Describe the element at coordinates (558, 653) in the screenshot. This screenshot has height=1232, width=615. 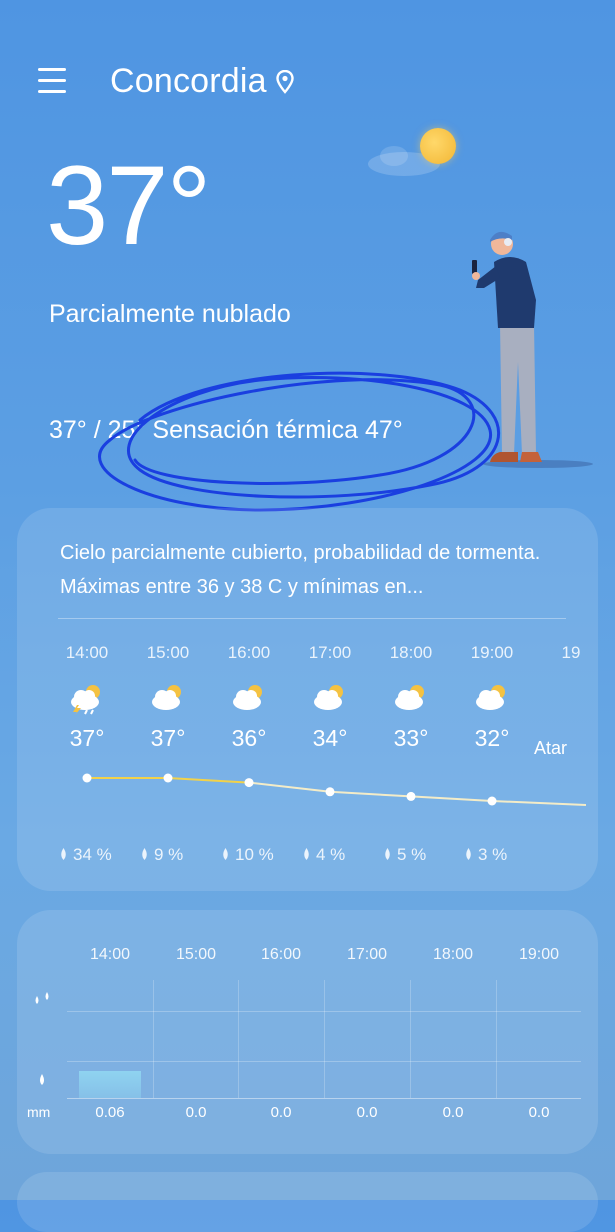
I see `hour-column-partial: 19` at that location.